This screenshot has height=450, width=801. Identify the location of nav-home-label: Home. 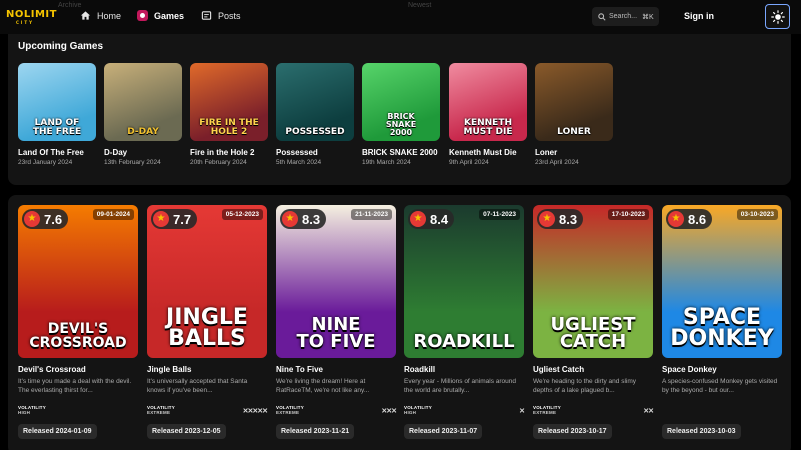
(109, 15).